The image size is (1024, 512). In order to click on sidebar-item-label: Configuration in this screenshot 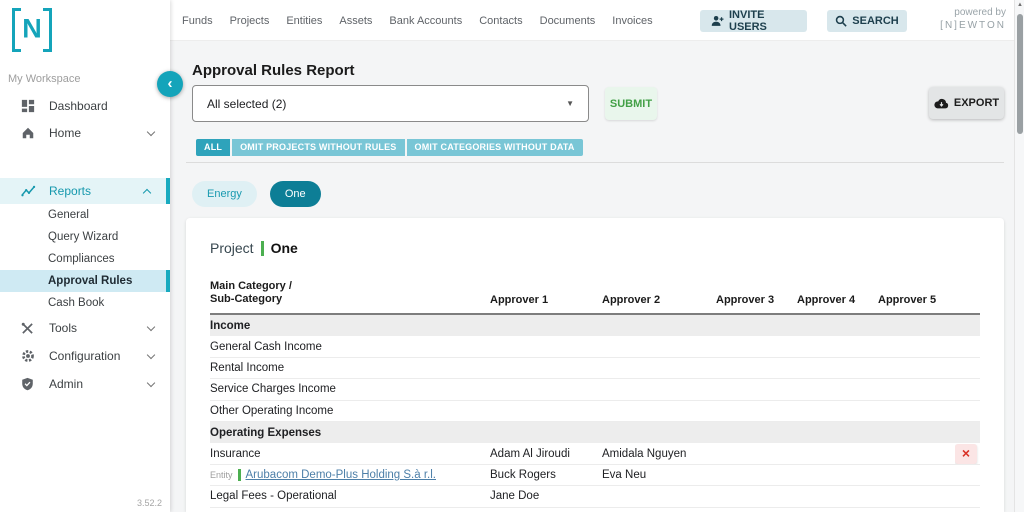, I will do `click(85, 356)`.